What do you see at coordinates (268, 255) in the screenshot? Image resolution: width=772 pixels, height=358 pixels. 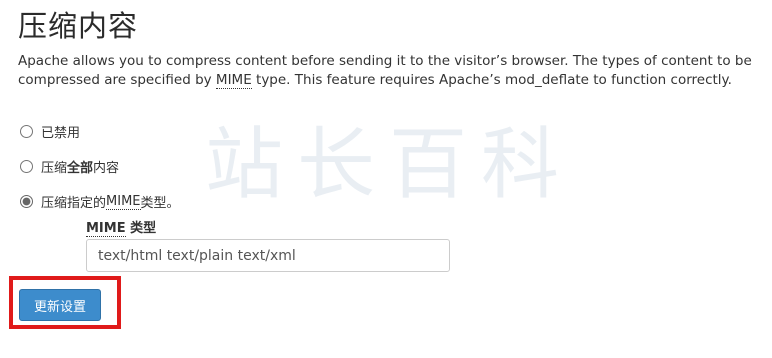 I see `mime-types-input` at bounding box center [268, 255].